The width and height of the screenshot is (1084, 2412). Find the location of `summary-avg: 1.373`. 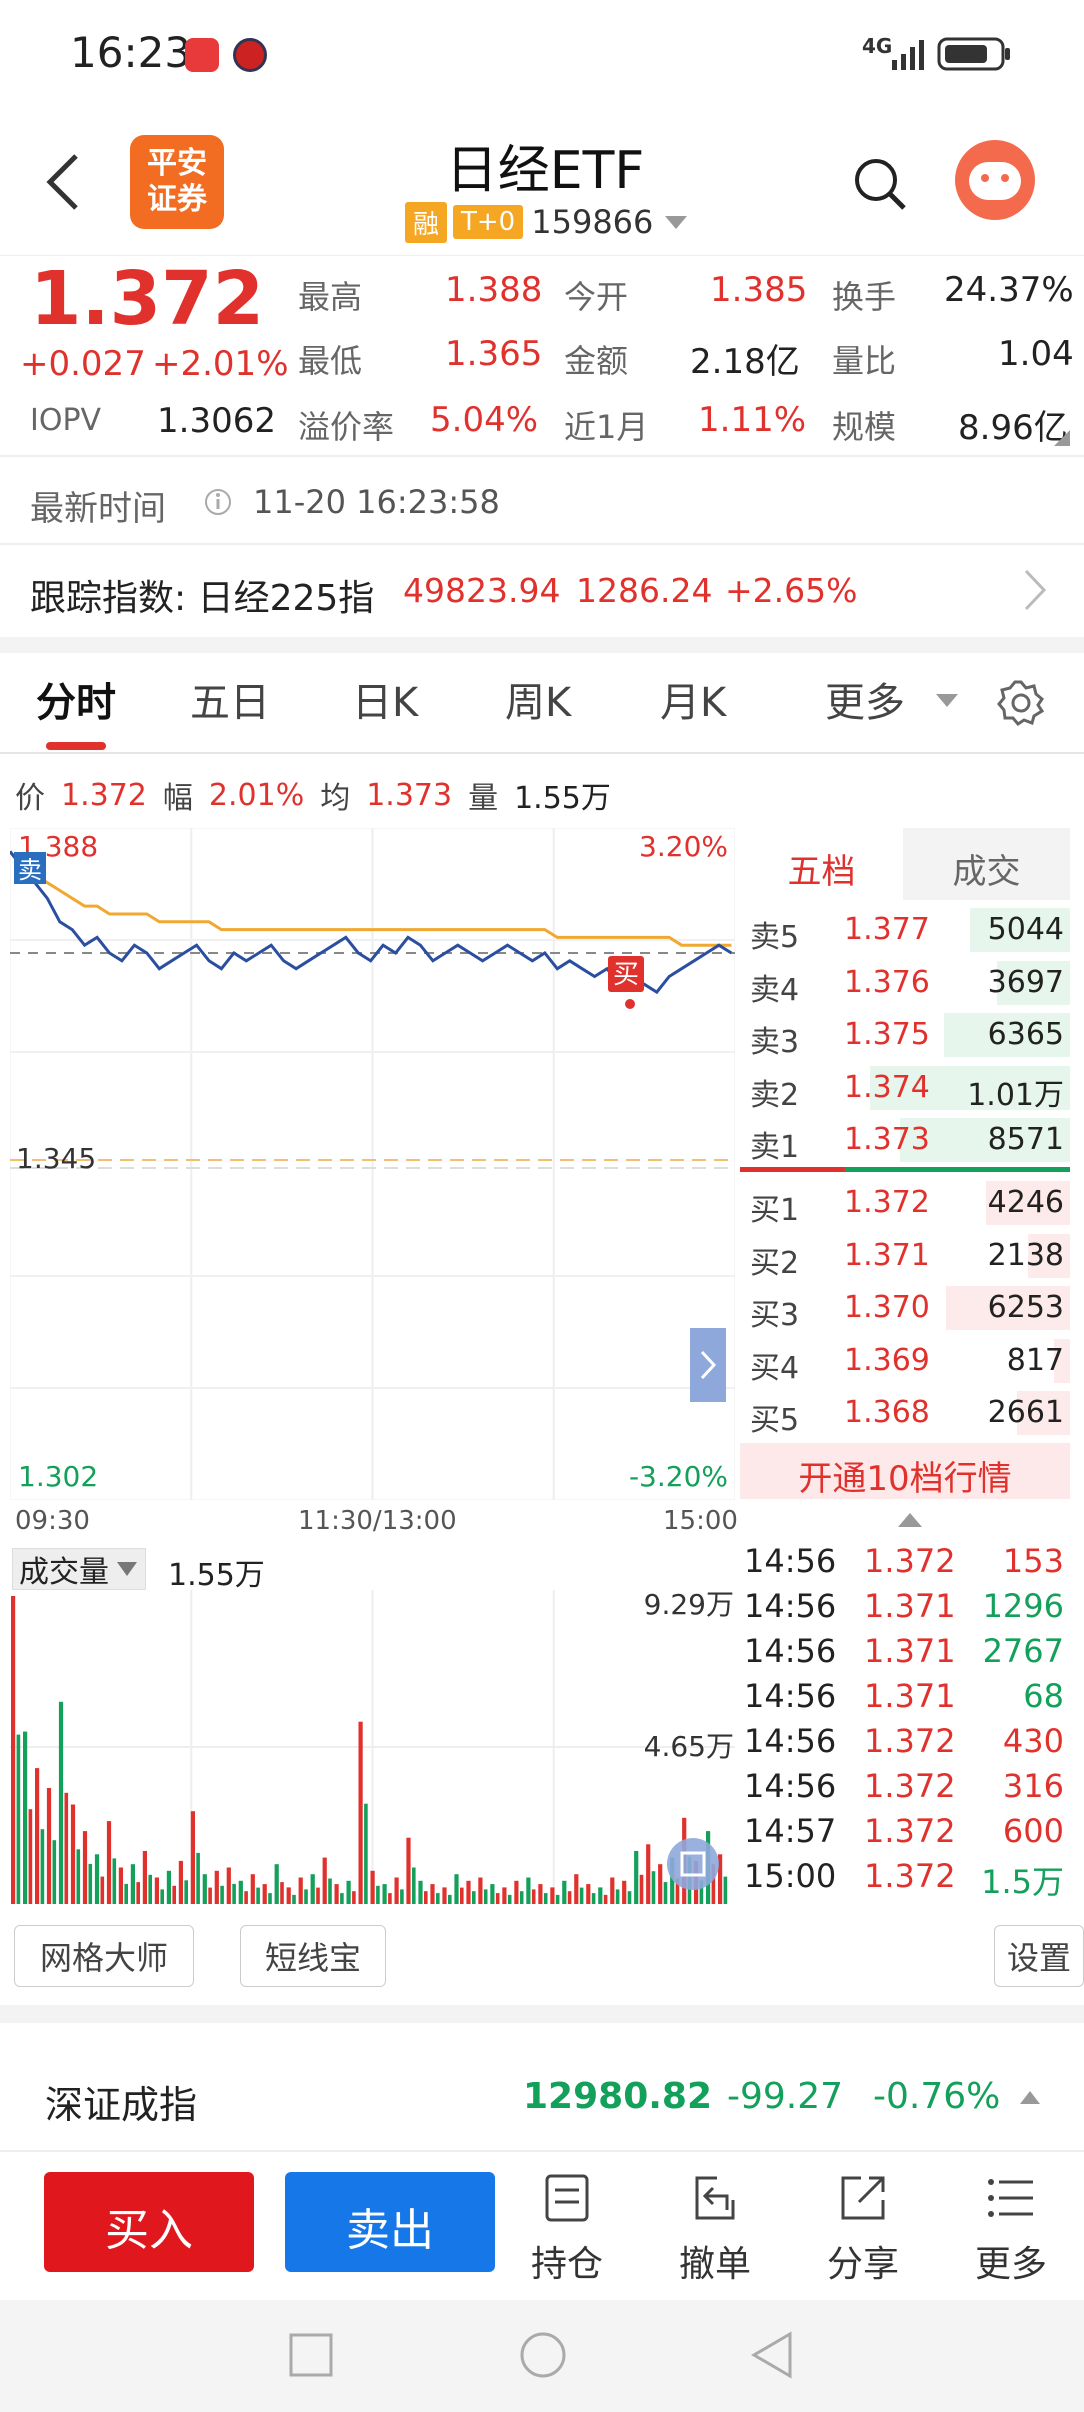

summary-avg: 1.373 is located at coordinates (409, 795).